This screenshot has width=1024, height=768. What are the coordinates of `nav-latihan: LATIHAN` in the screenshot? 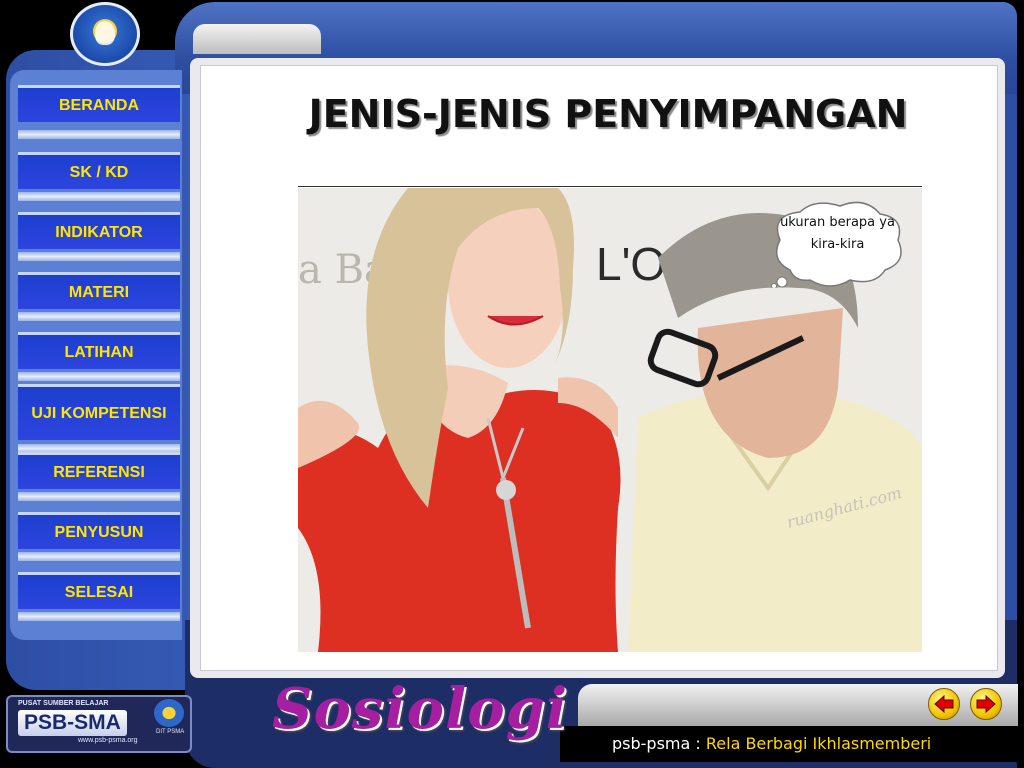 It's located at (99, 350).